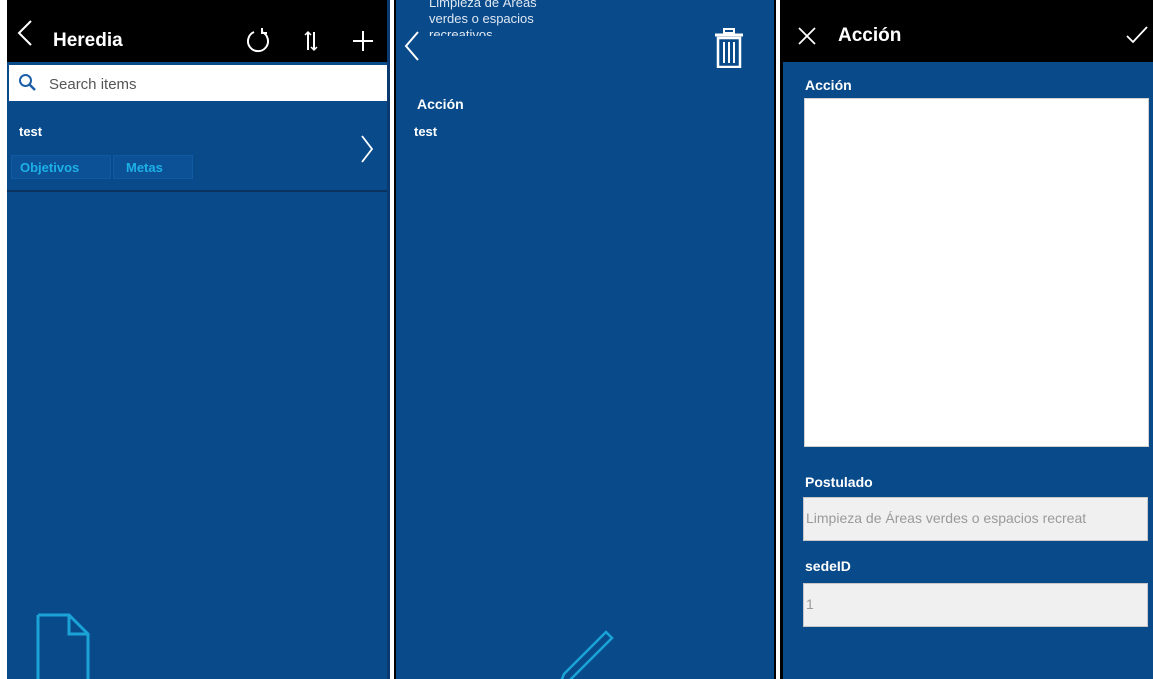  Describe the element at coordinates (153, 167) in the screenshot. I see `tag-metas: Metas` at that location.